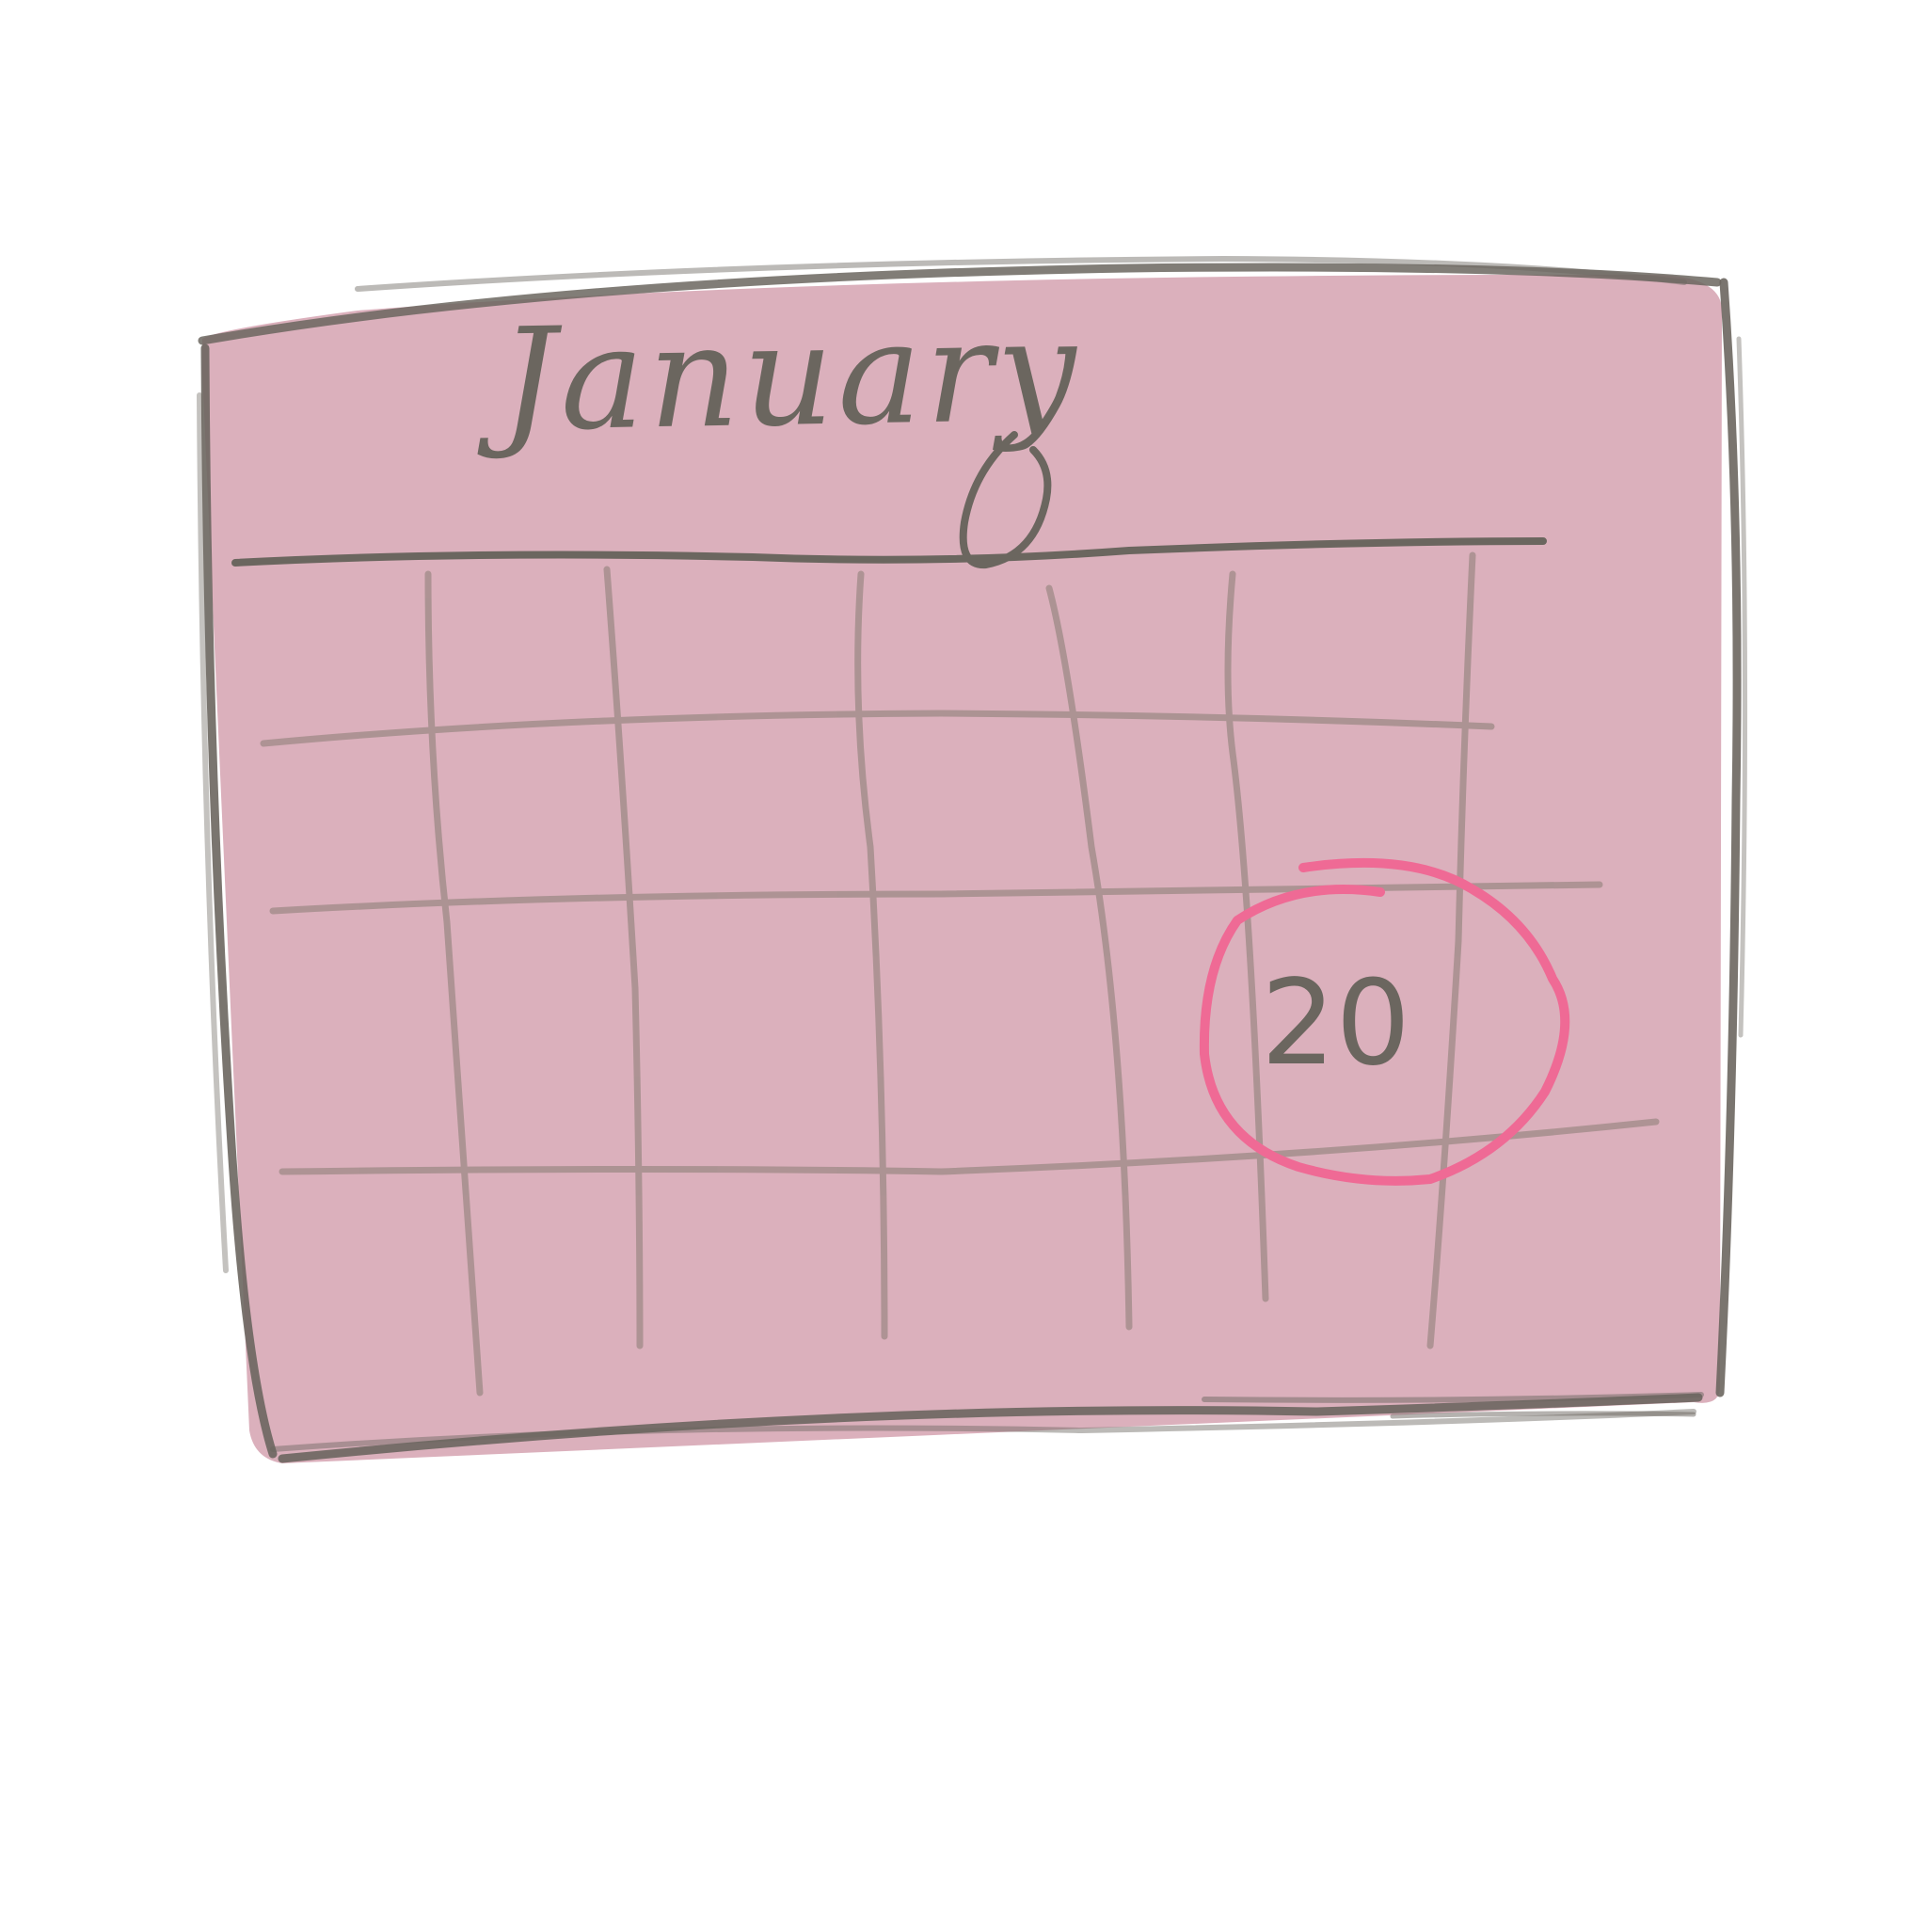 The image size is (1927, 1932). Describe the element at coordinates (790, 376) in the screenshot. I see `month-title: January` at that location.